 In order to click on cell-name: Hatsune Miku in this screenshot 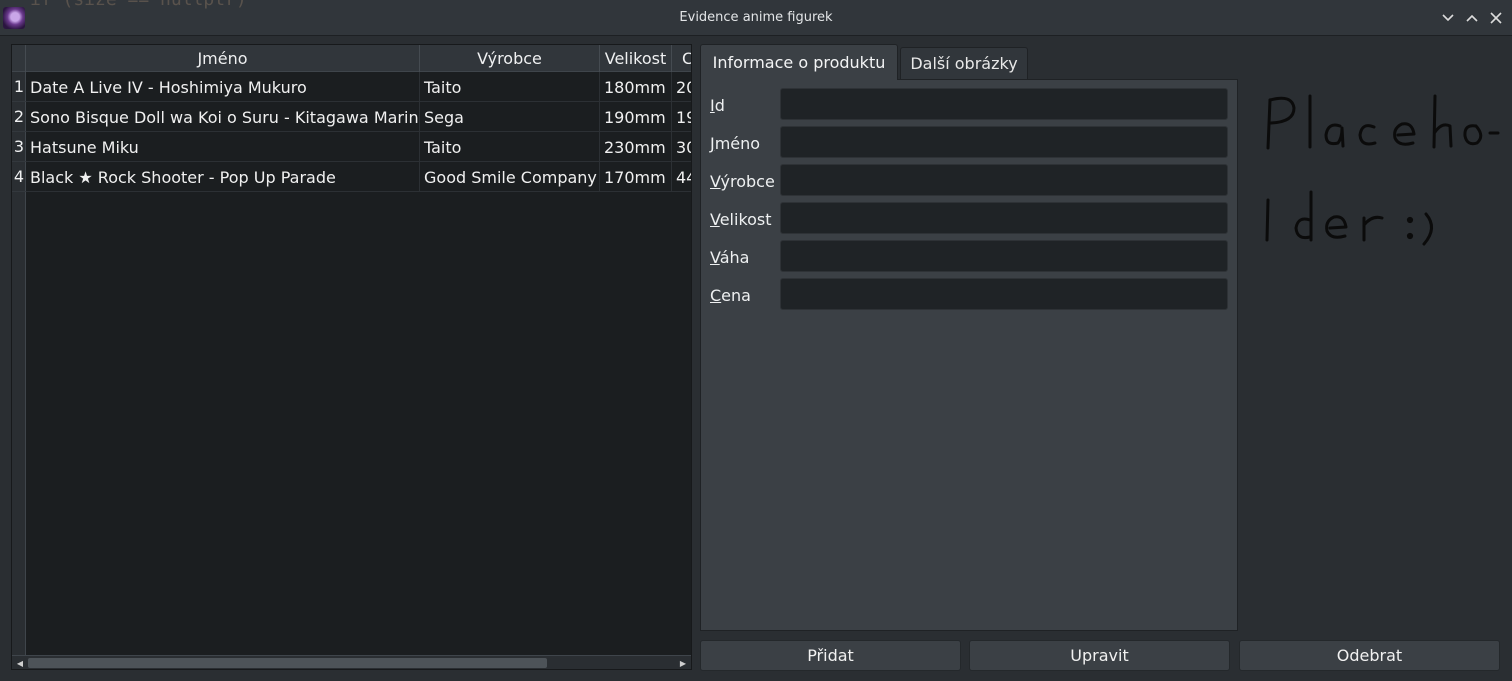, I will do `click(223, 147)`.